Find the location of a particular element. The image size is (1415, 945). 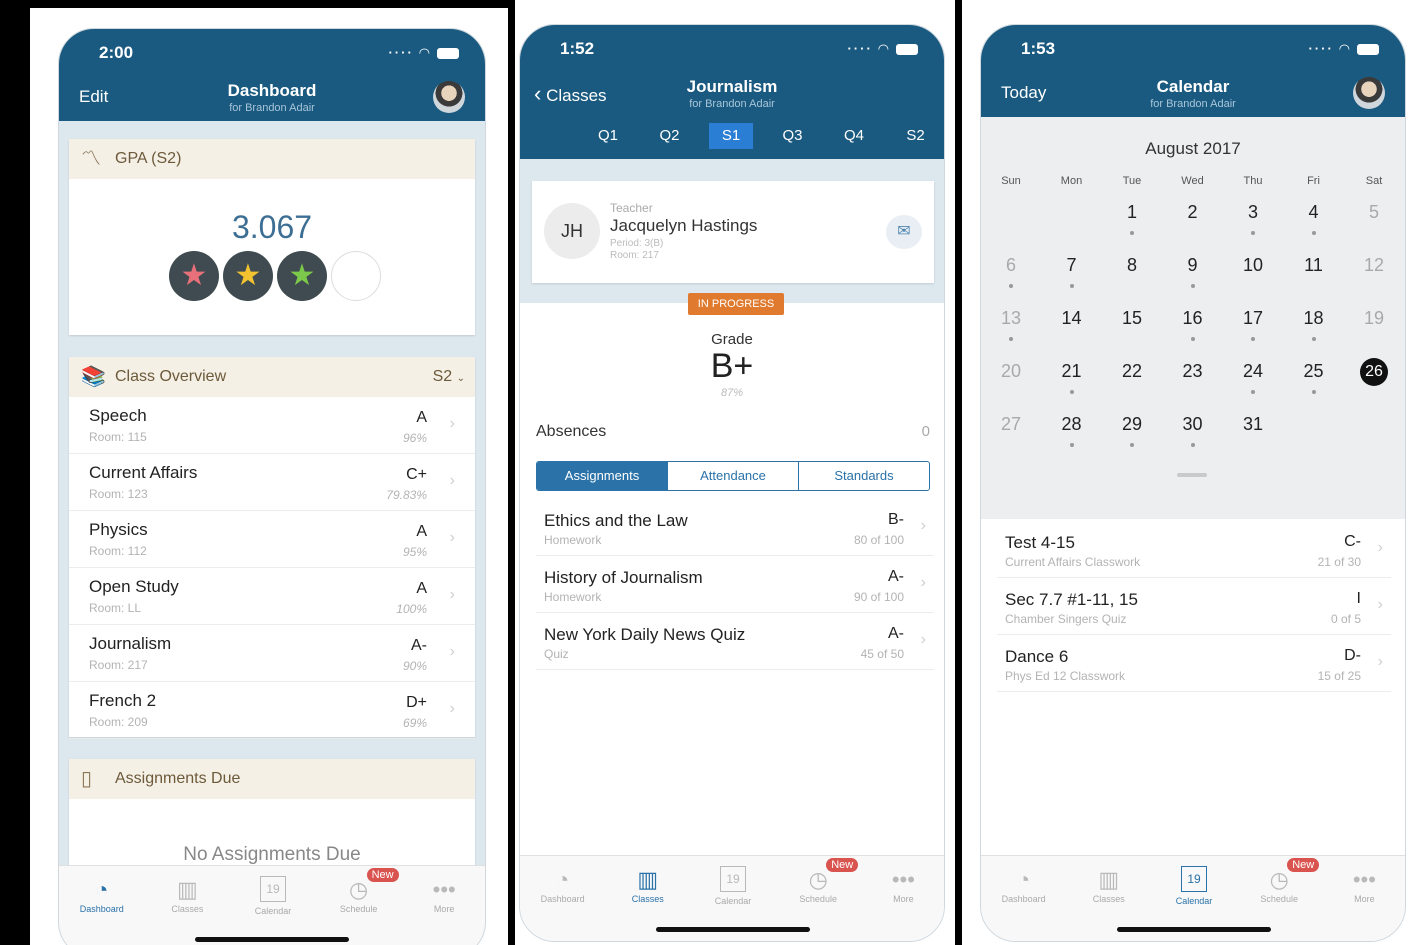

calendar-day: 12 is located at coordinates (1374, 265).